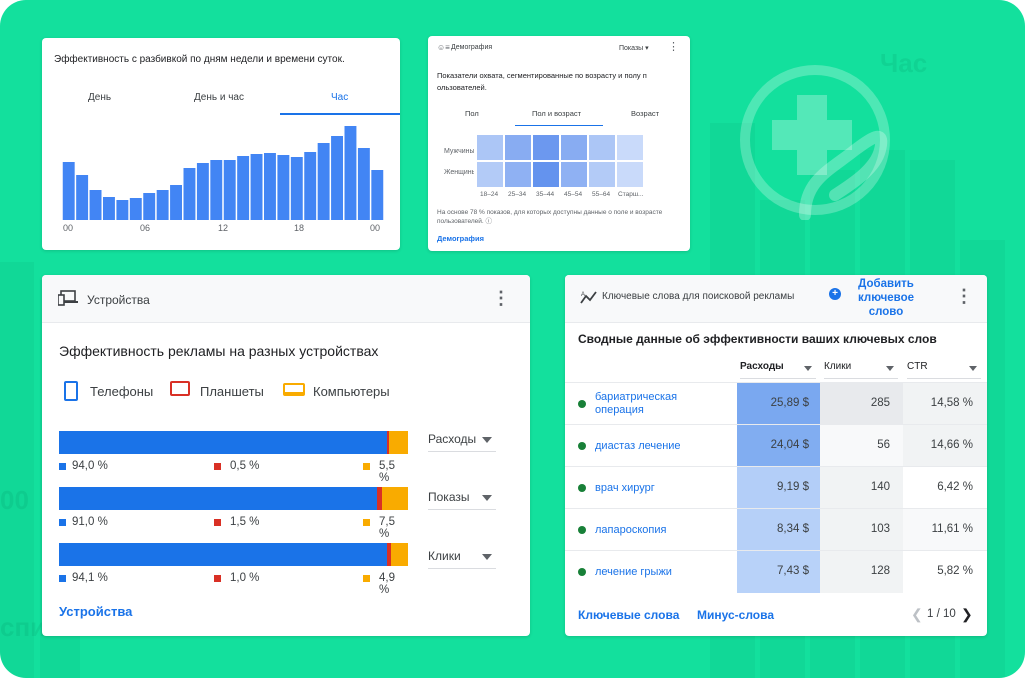 The width and height of the screenshot is (1025, 678). I want to click on tab-gender: Пол, so click(472, 113).